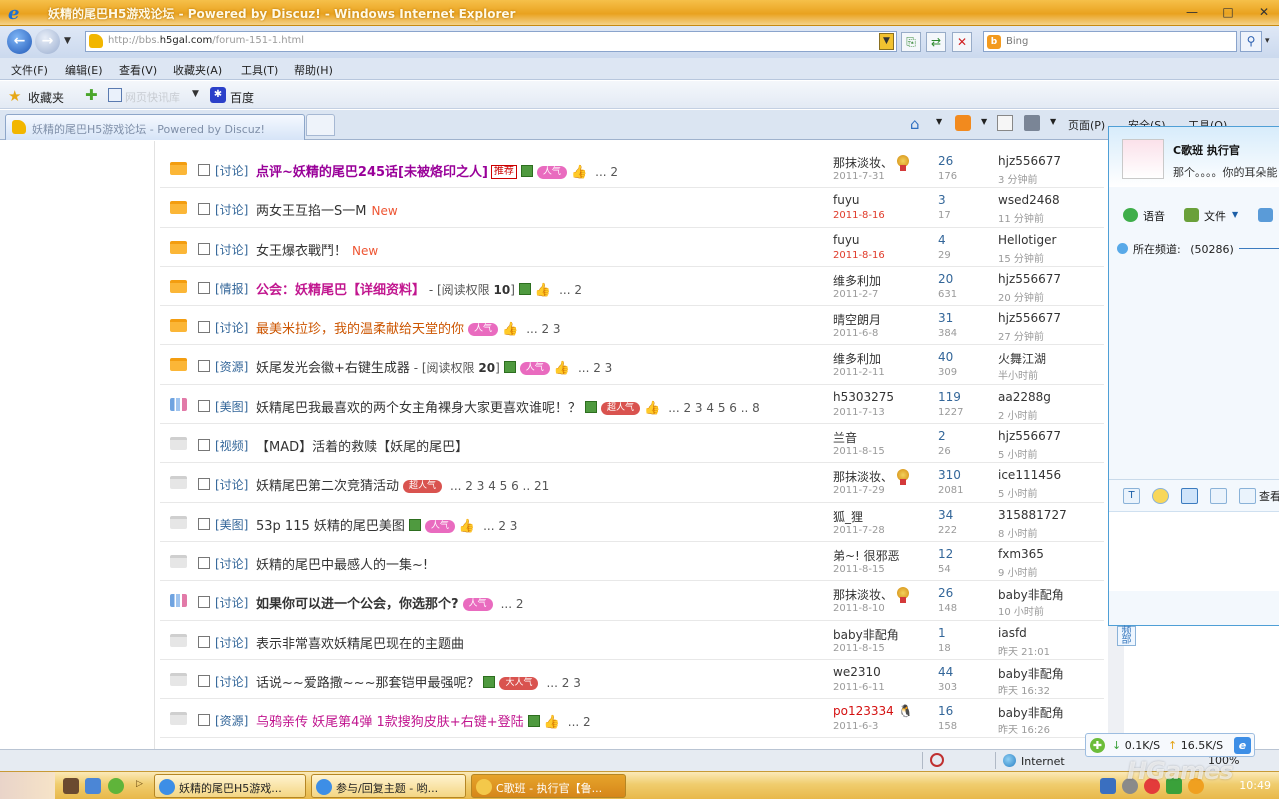 The width and height of the screenshot is (1279, 799). Describe the element at coordinates (311, 211) in the screenshot. I see `thread-title-link: 两女王互掐一S一M` at that location.